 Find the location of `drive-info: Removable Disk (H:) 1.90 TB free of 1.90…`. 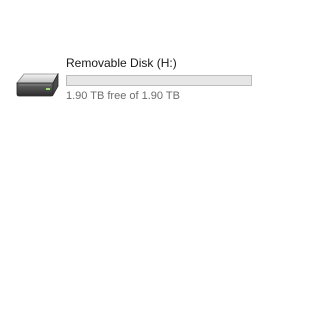

drive-info: Removable Disk (H:) 1.90 TB free of 1.90… is located at coordinates (161, 79).